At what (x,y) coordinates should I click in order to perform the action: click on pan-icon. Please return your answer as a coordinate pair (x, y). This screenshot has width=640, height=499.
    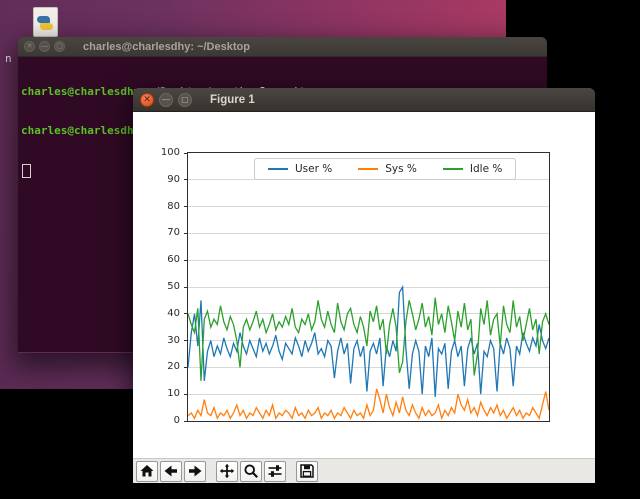
    Looking at the image, I should click on (227, 471).